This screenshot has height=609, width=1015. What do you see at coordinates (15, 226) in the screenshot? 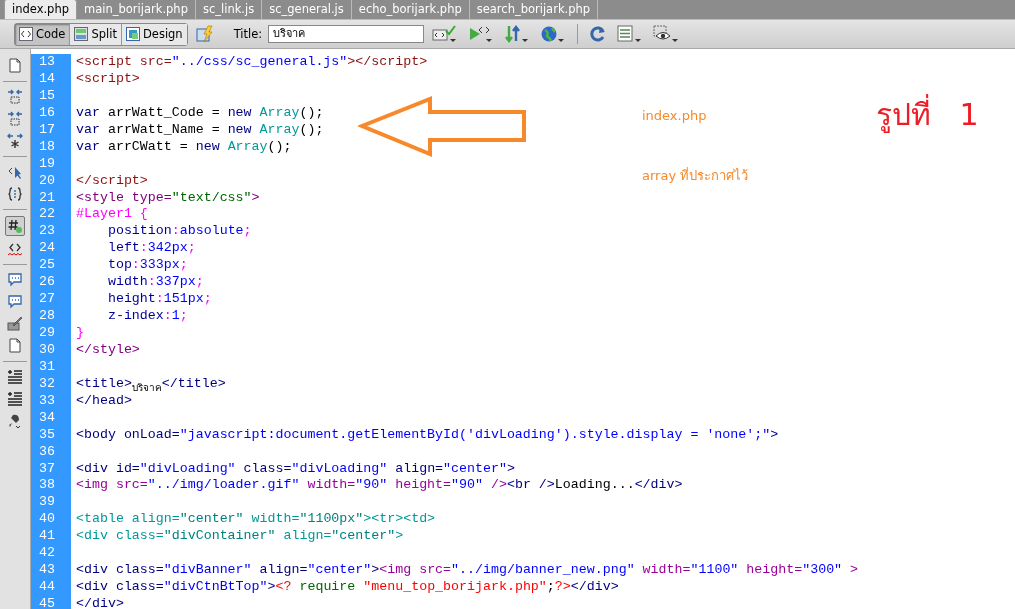
I see `hash-icon` at bounding box center [15, 226].